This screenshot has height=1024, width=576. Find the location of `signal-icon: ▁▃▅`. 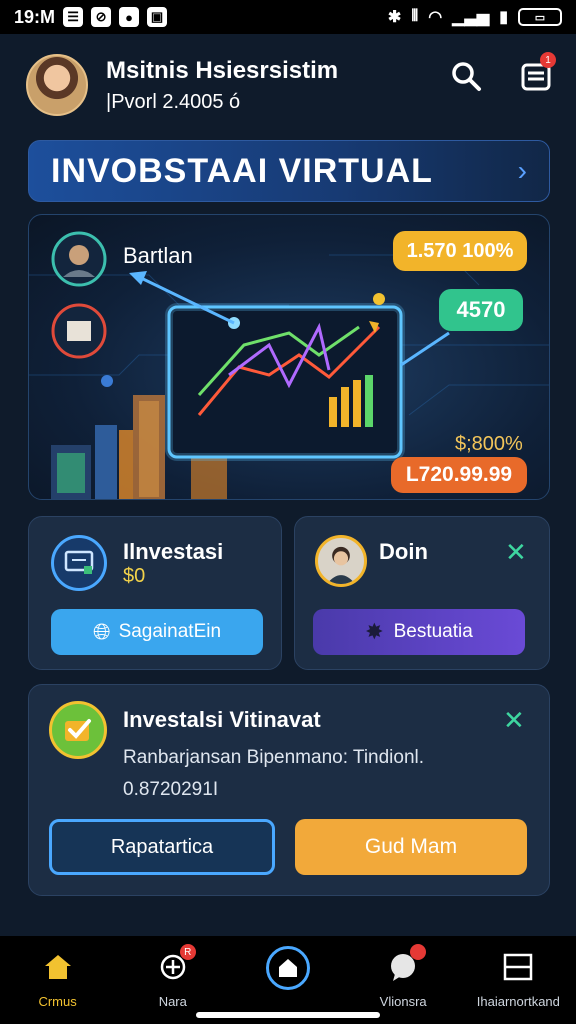

signal-icon: ▁▃▅ is located at coordinates (471, 17).